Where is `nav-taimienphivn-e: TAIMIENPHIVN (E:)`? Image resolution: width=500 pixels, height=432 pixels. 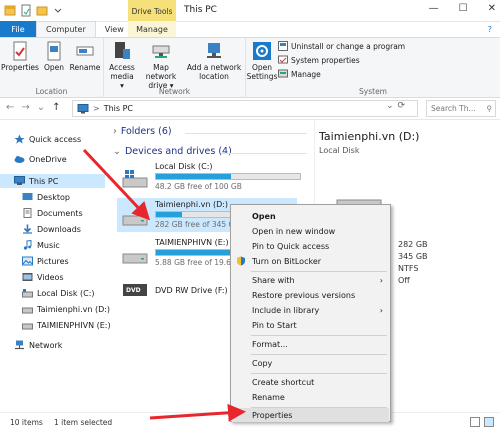 nav-taimienphivn-e: TAIMIENPHIVN (E:) is located at coordinates (66, 325).